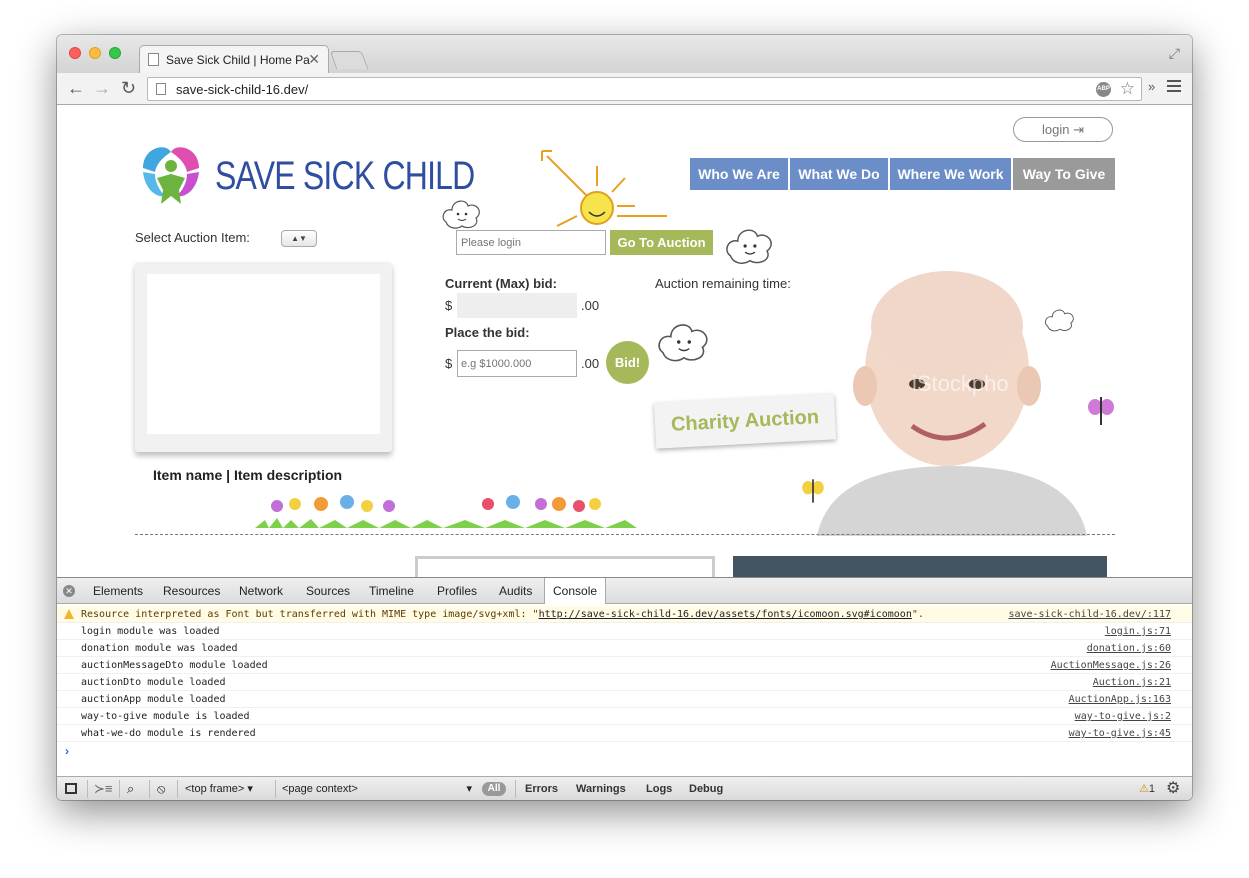 Image resolution: width=1249 pixels, height=878 pixels. Describe the element at coordinates (661, 242) in the screenshot. I see `go-to-auction-button: Go To Auction` at that location.